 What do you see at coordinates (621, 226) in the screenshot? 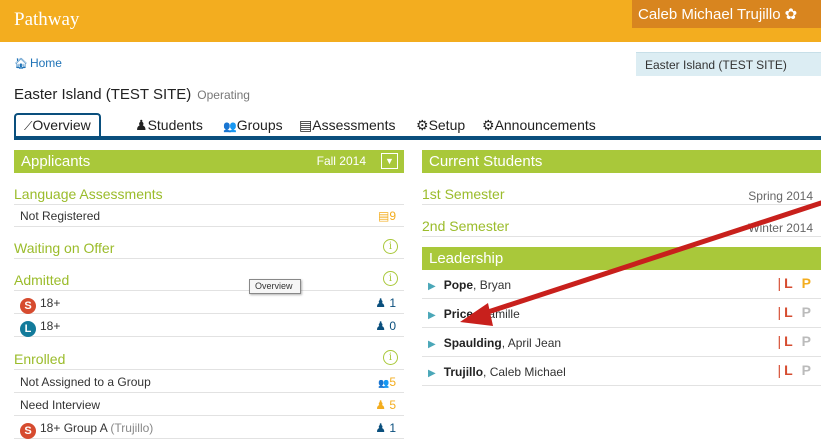
I see `semester-row: 2nd Semester Winter 2014` at bounding box center [621, 226].